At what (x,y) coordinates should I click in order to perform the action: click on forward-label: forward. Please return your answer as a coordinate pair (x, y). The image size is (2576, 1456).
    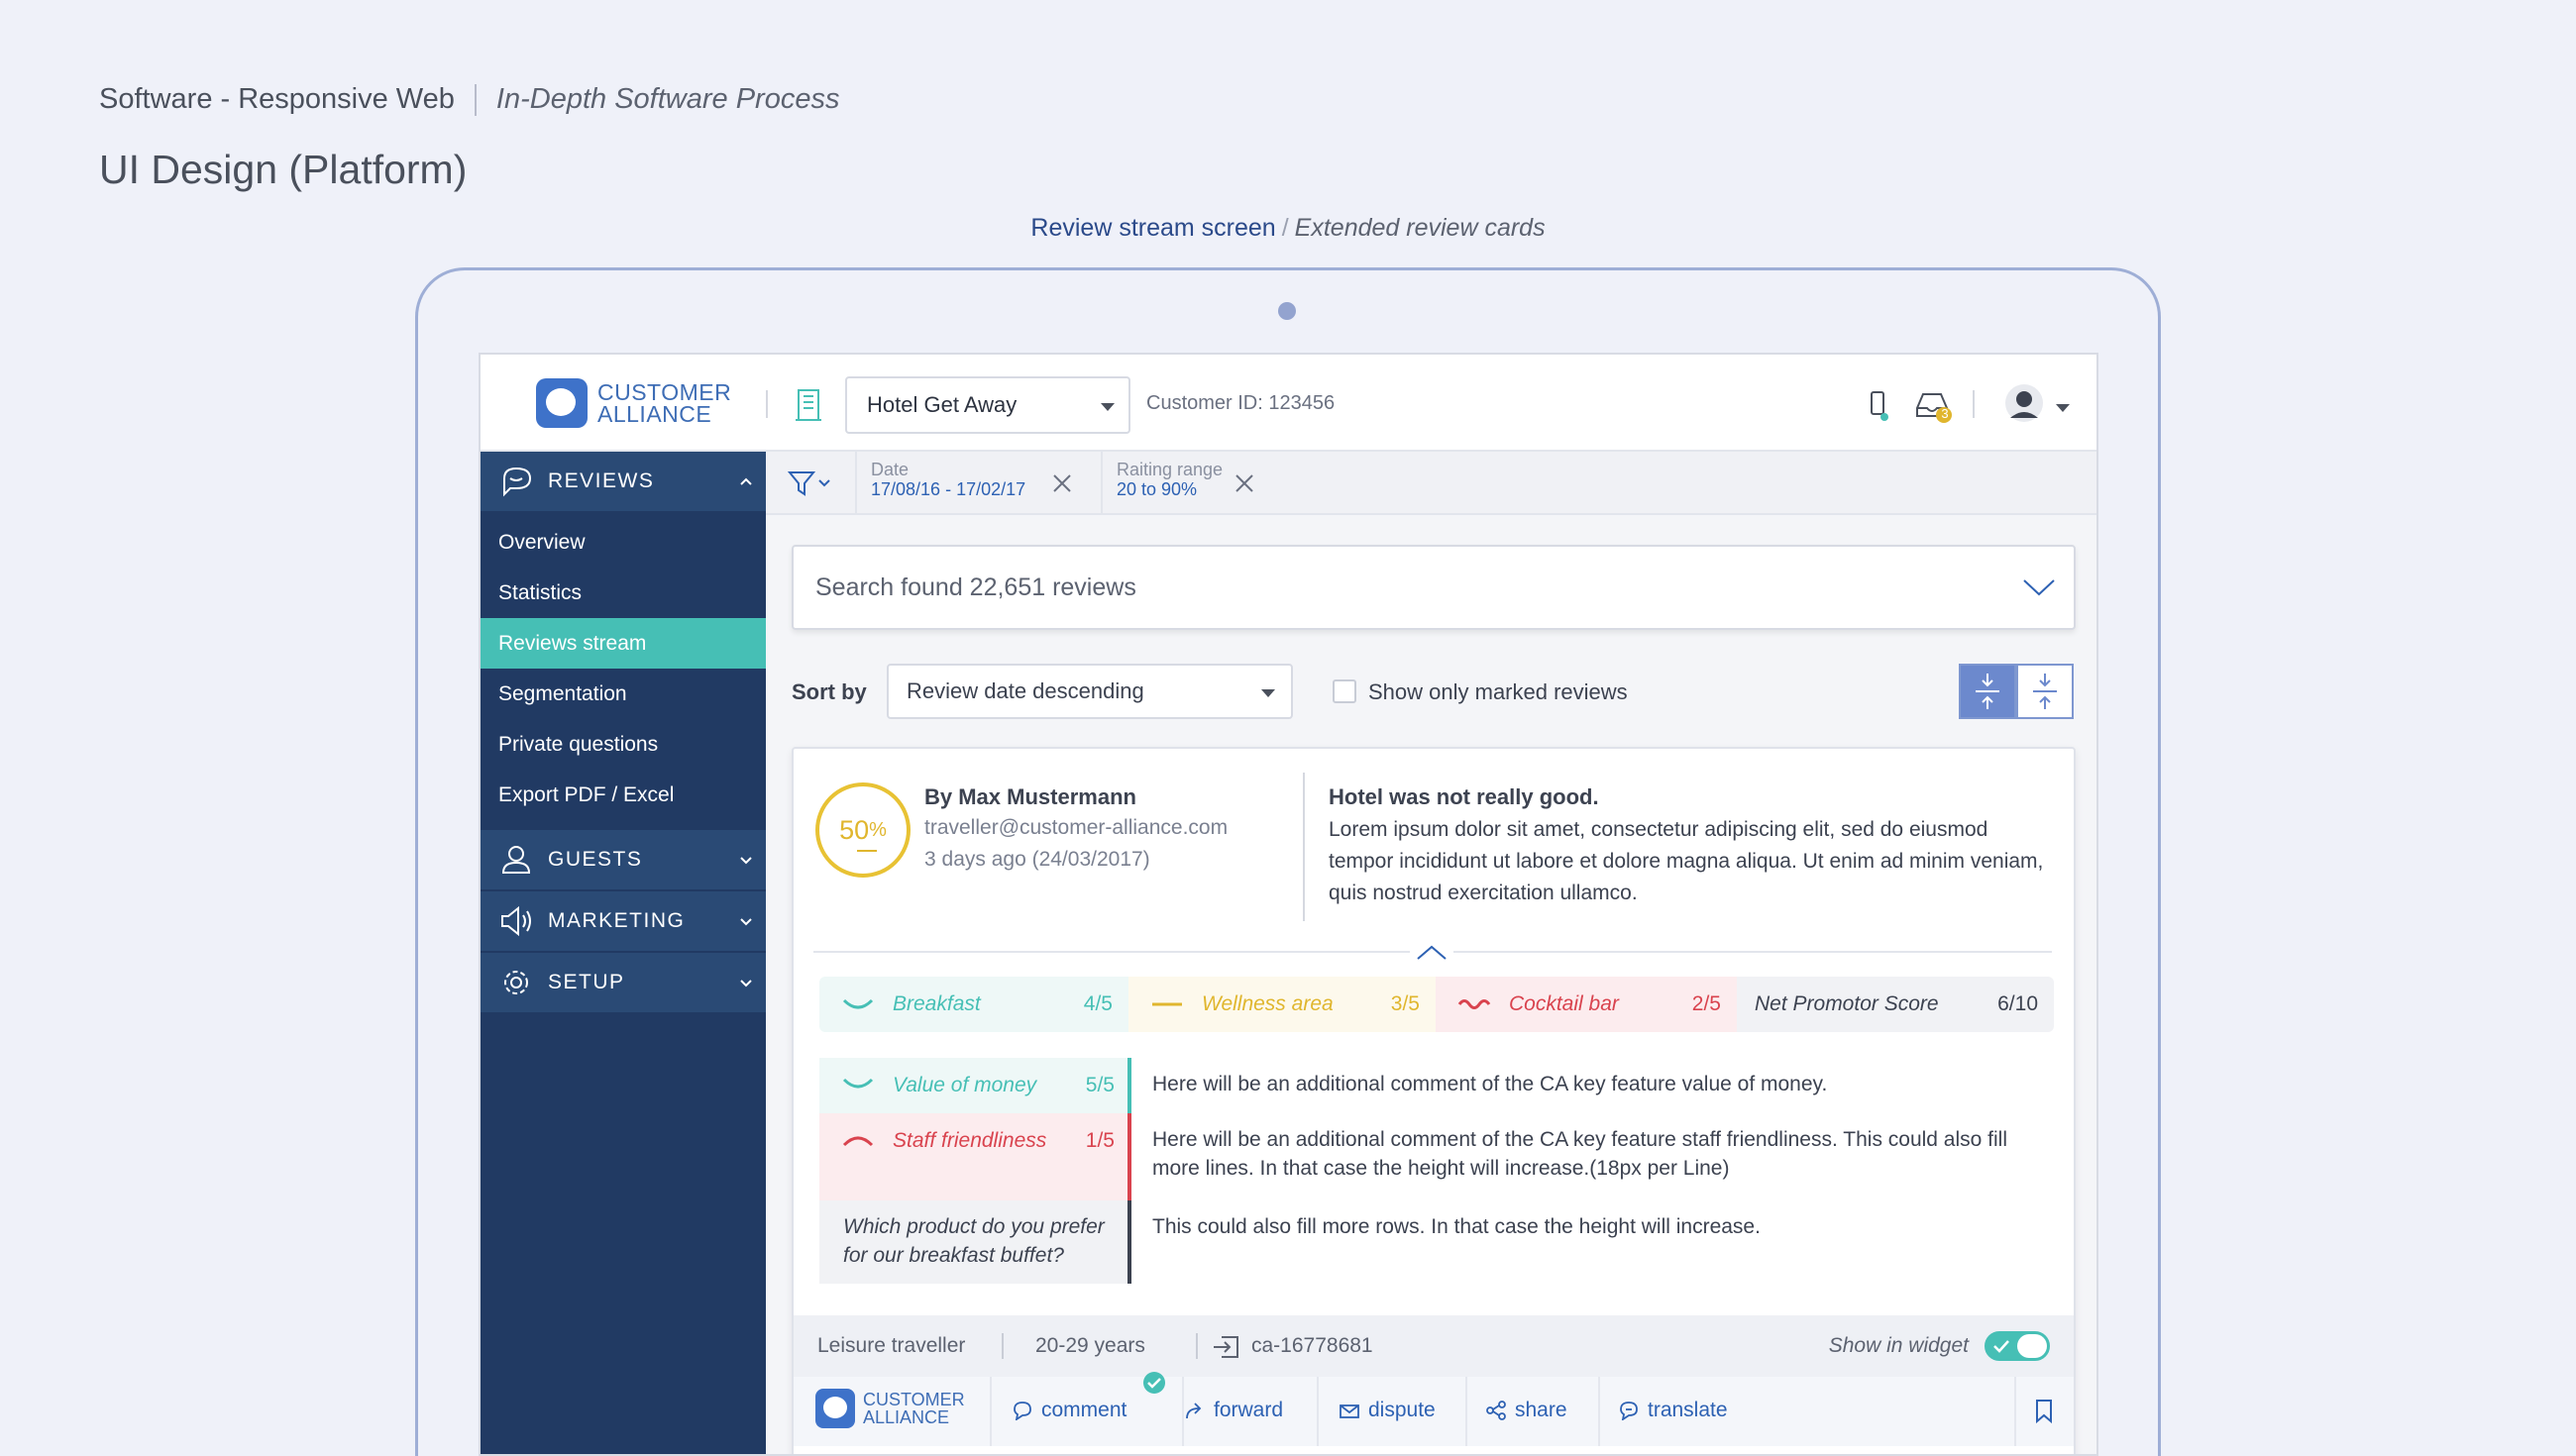
    Looking at the image, I should click on (1249, 1410).